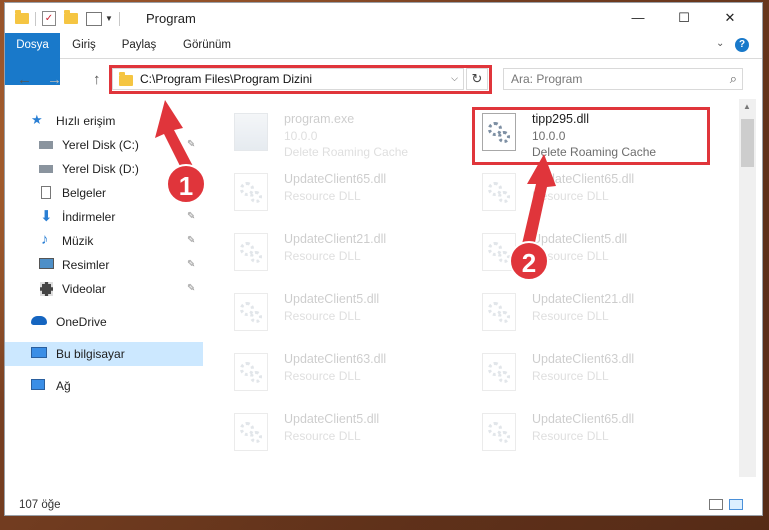  Describe the element at coordinates (89, 217) in the screenshot. I see `sidebar-item-label: İndirmeler` at that location.